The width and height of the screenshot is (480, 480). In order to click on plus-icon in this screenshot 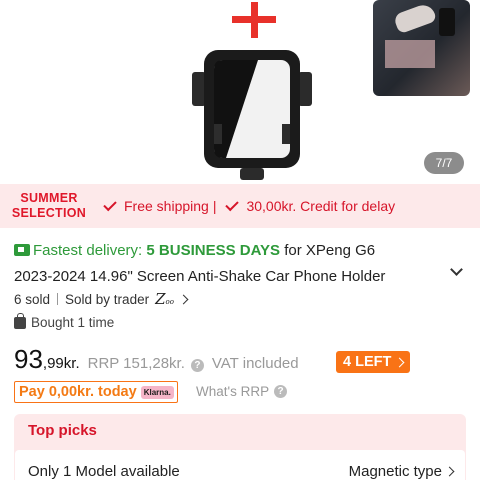, I will do `click(254, 20)`.